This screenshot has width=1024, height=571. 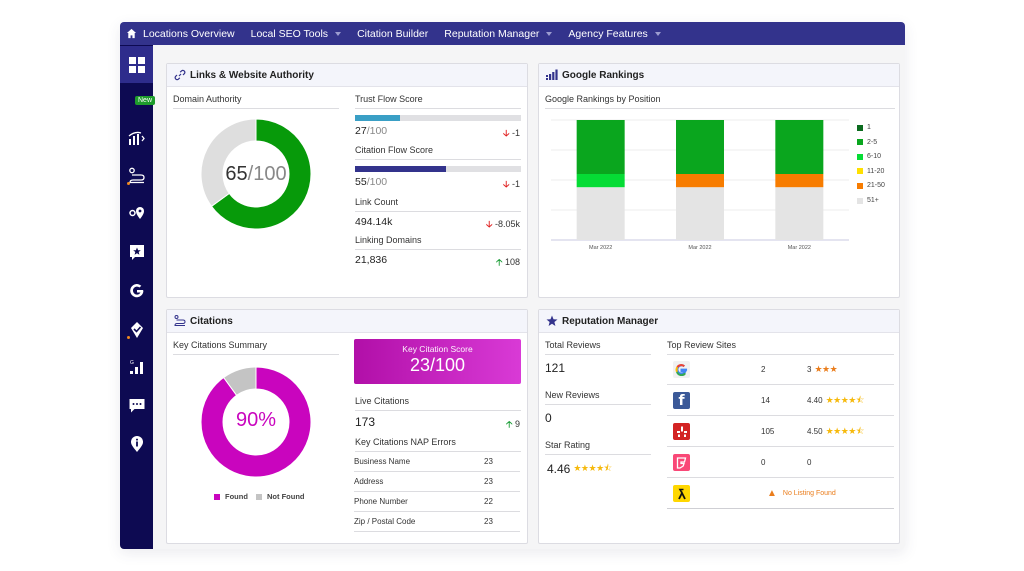 What do you see at coordinates (136, 405) in the screenshot?
I see `sidebar-item-messages` at bounding box center [136, 405].